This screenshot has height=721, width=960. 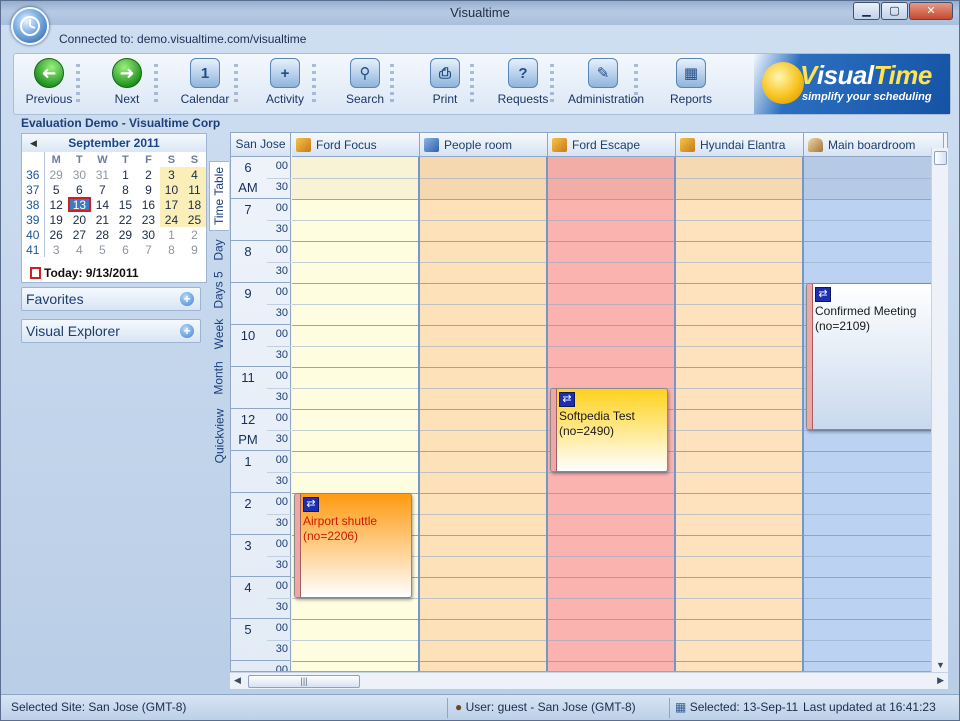 I want to click on week-number: 38, so click(x=33, y=204).